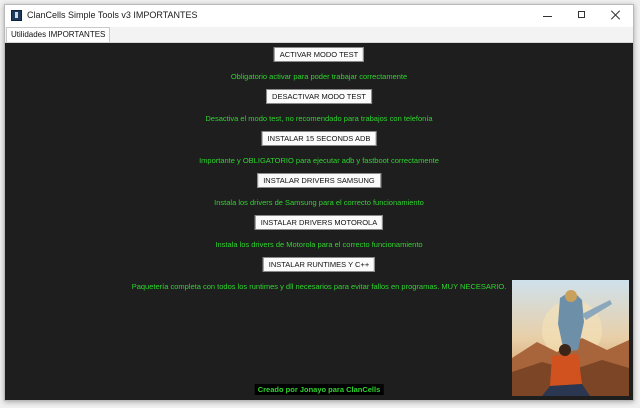 Image resolution: width=640 pixels, height=408 pixels. Describe the element at coordinates (319, 16) in the screenshot. I see `title-bar: ClanCells Simple Tools v3 IMPORTANTES` at that location.